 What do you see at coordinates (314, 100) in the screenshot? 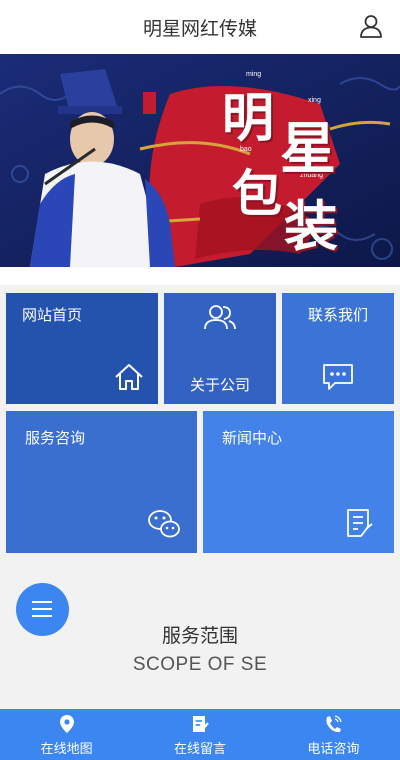
I see `banner-pinyin-xing: xing` at bounding box center [314, 100].